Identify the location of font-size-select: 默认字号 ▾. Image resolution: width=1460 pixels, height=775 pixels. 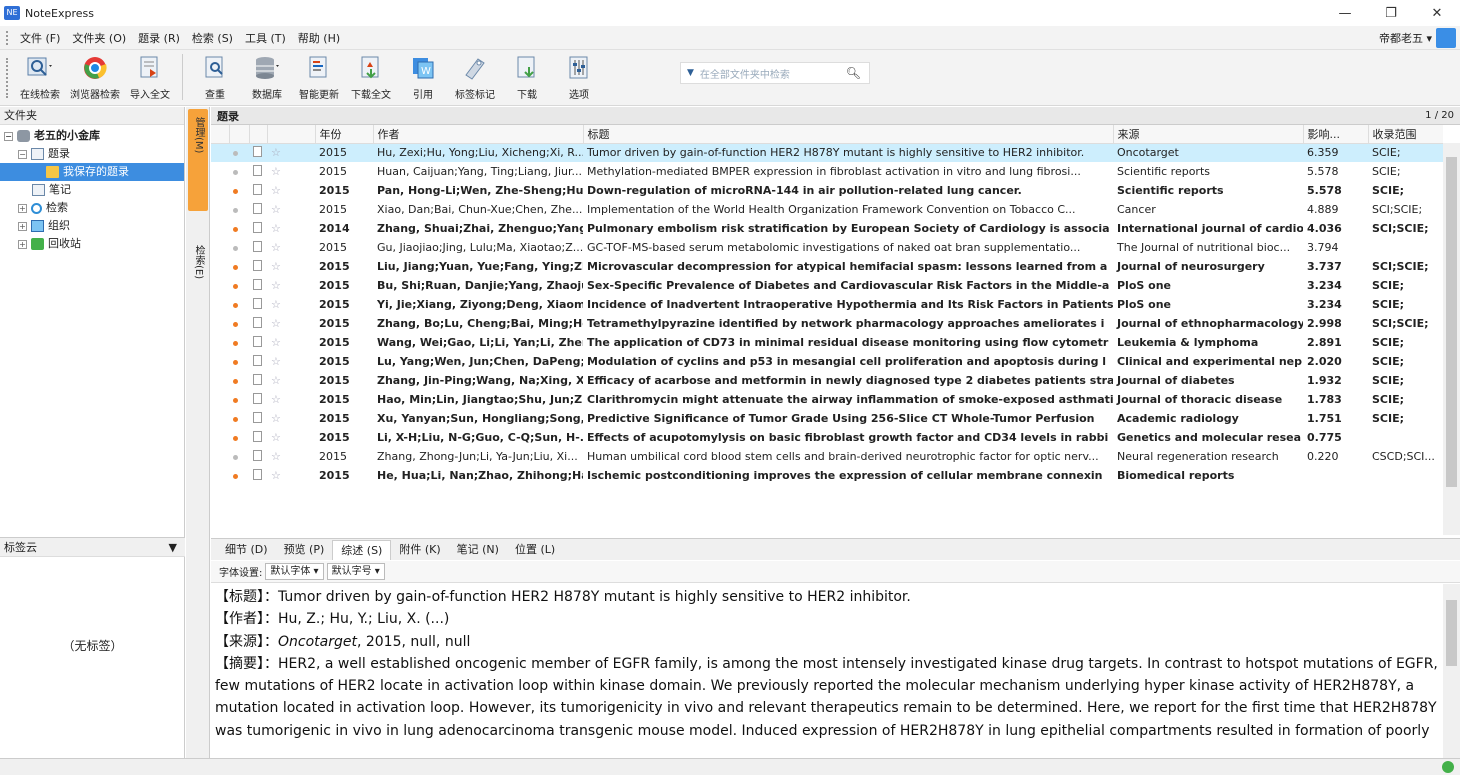
(355, 571).